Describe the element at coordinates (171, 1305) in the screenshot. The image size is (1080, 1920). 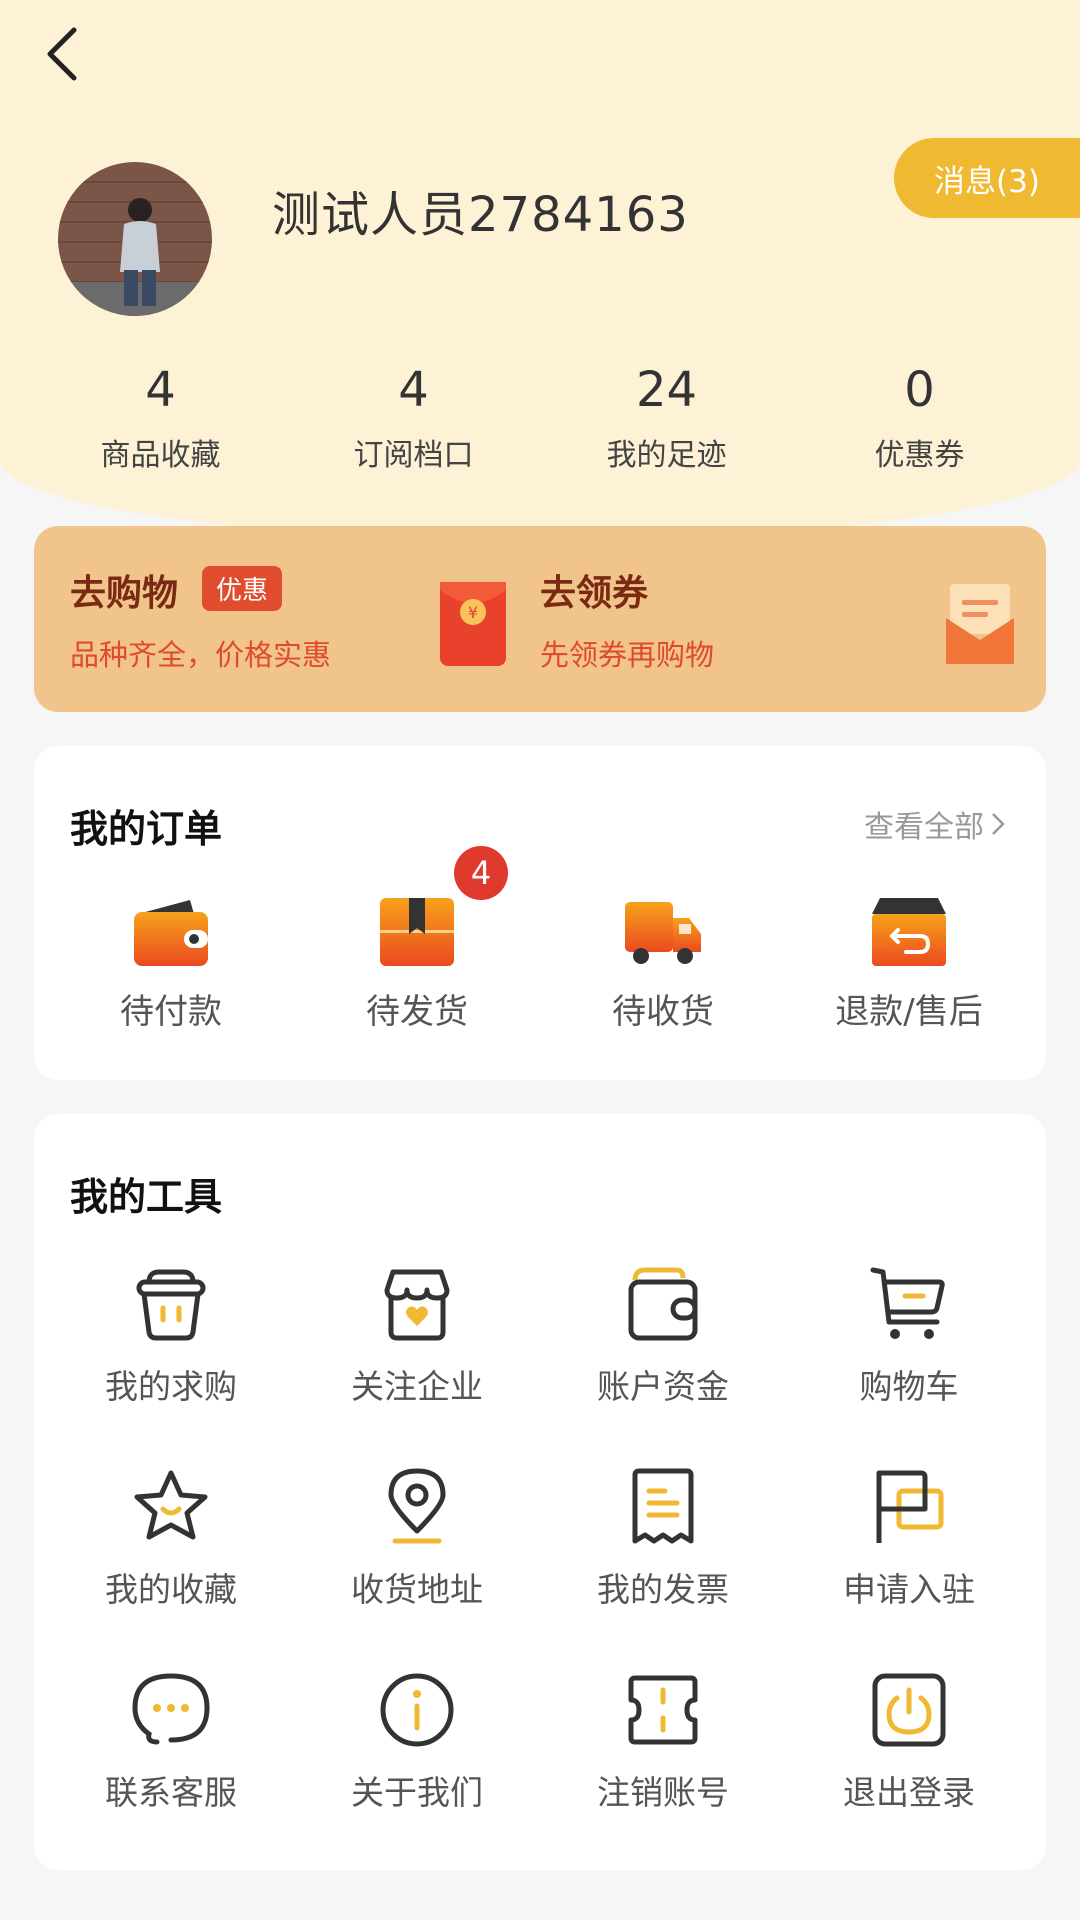
I see `basket-icon` at that location.